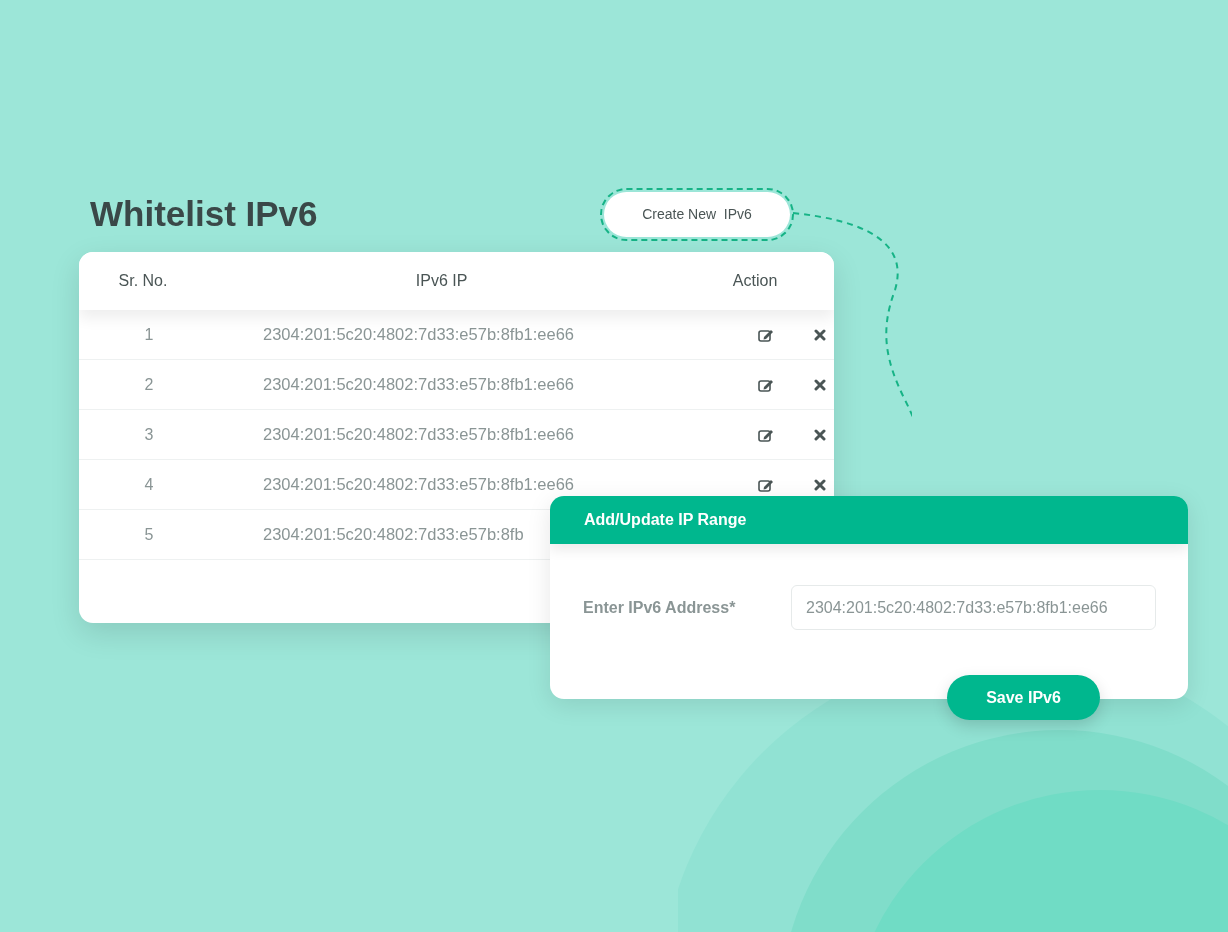  I want to click on column-header: Action, so click(755, 281).